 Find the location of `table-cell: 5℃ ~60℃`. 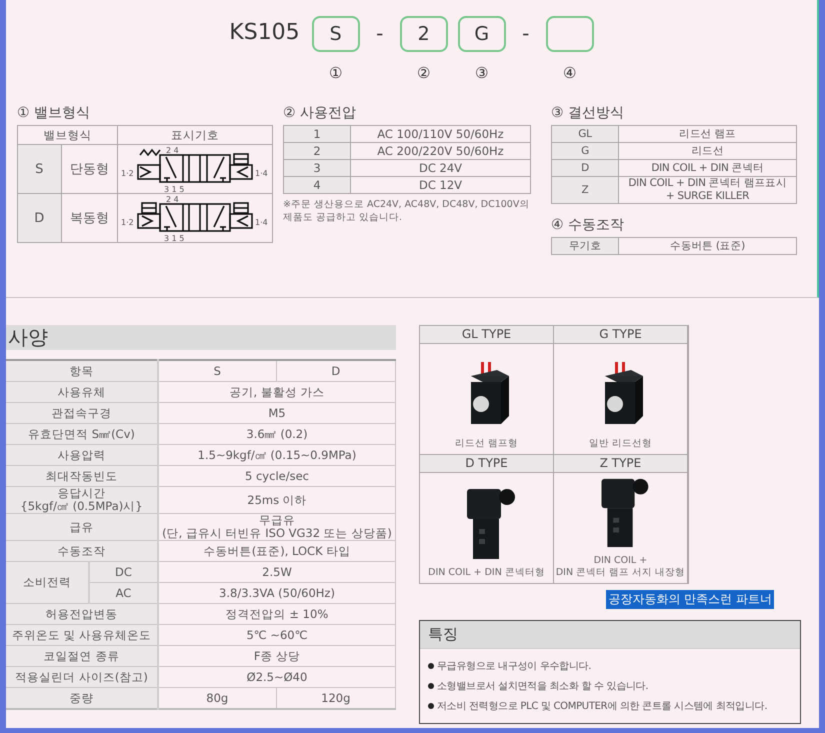

table-cell: 5℃ ~60℃ is located at coordinates (277, 635).